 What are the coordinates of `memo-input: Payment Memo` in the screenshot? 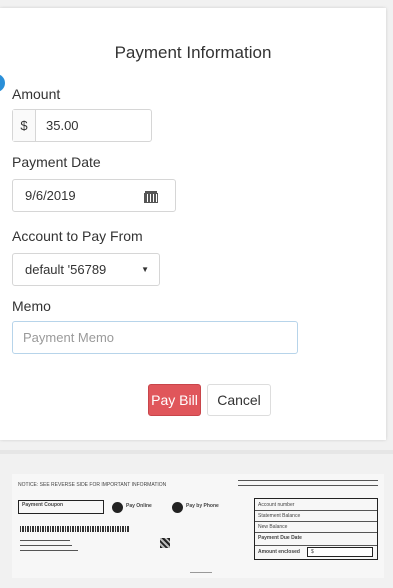 It's located at (155, 337).